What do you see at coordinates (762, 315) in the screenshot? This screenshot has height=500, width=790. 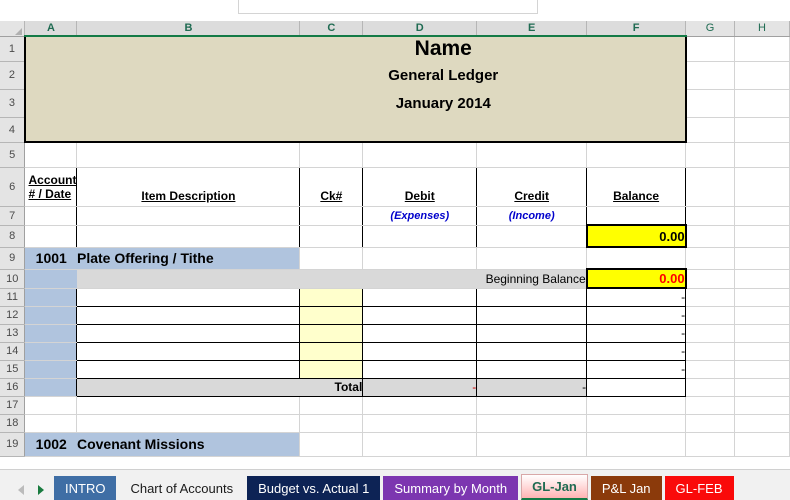 I see `cell-h12` at bounding box center [762, 315].